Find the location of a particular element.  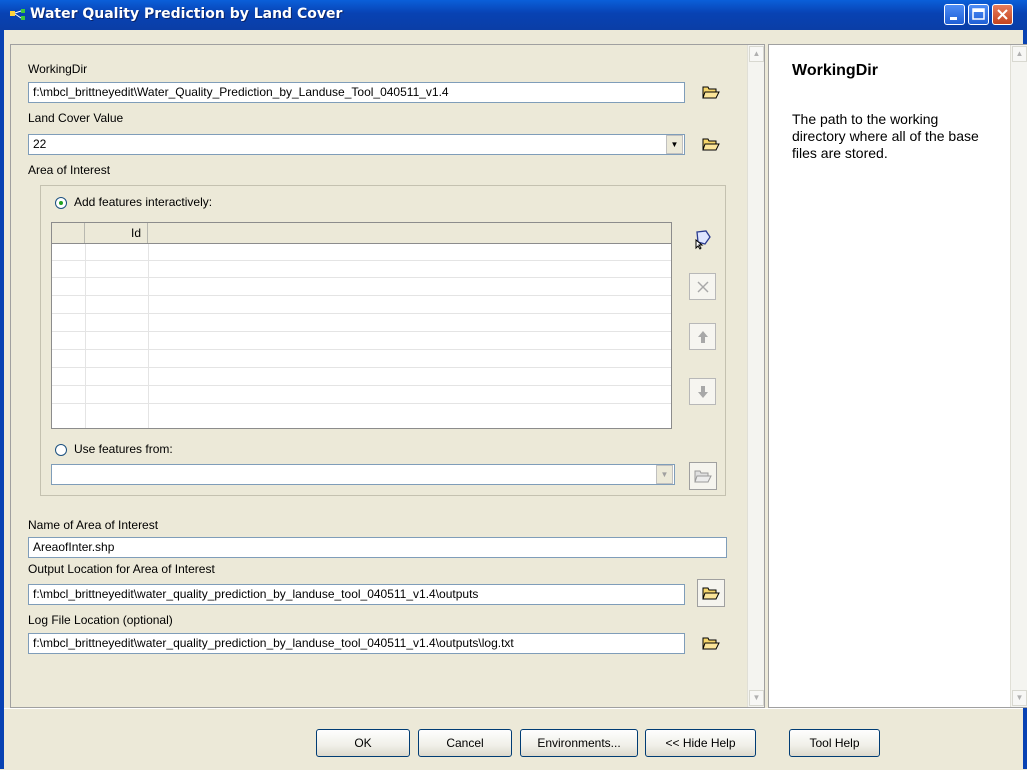

add-features-radio is located at coordinates (61, 203).